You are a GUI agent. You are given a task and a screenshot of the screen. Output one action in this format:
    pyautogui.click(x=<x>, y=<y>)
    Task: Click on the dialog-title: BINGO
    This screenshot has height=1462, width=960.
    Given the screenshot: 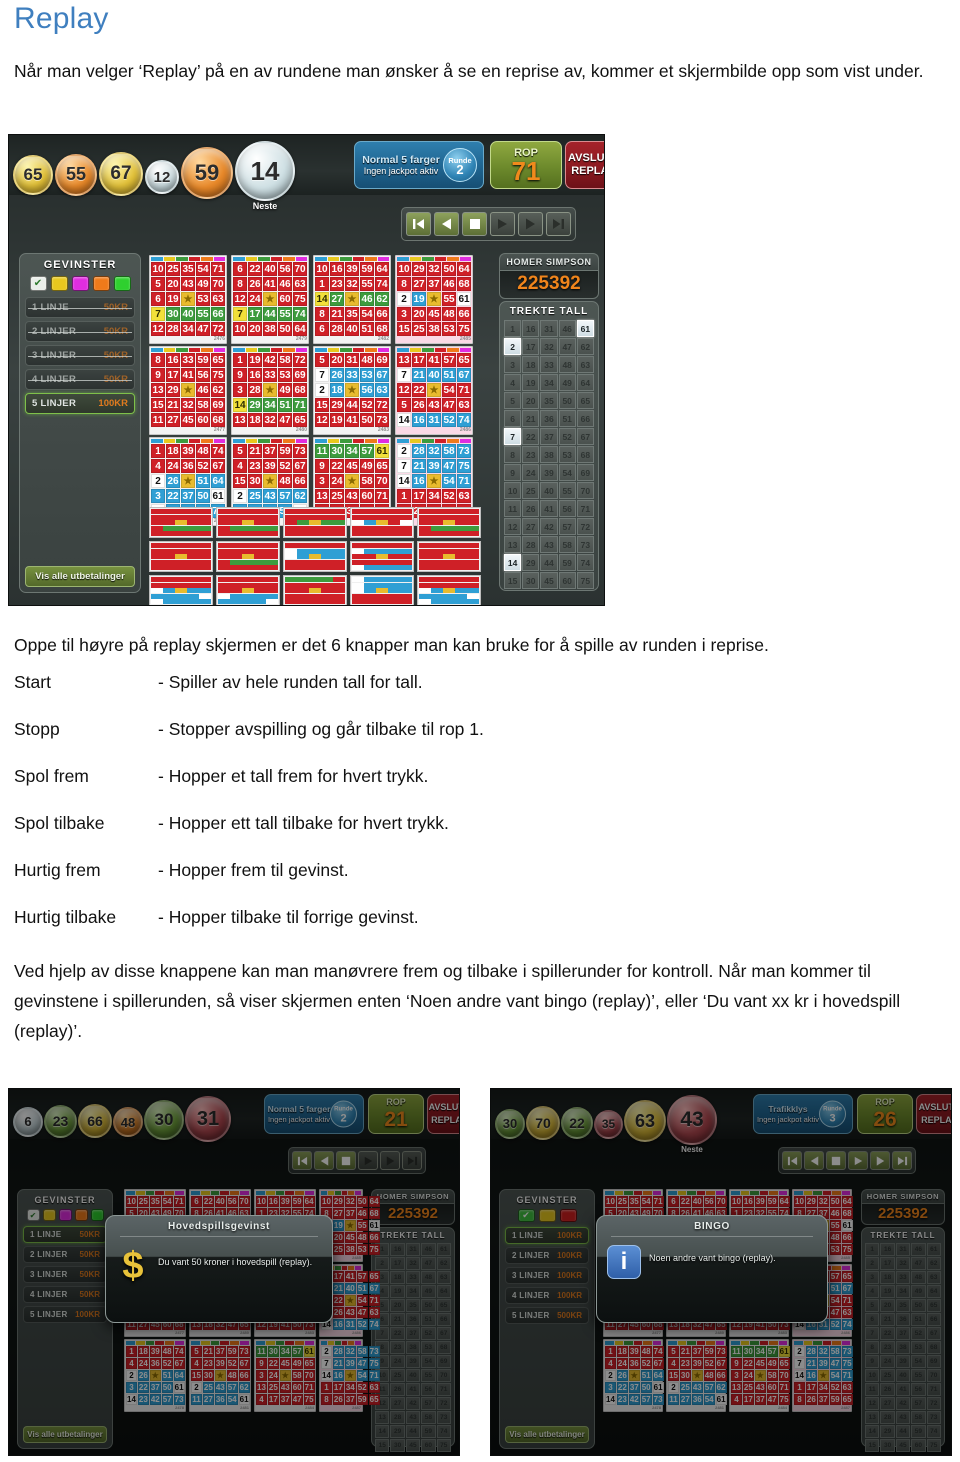 What is the action you would take?
    pyautogui.click(x=712, y=1226)
    